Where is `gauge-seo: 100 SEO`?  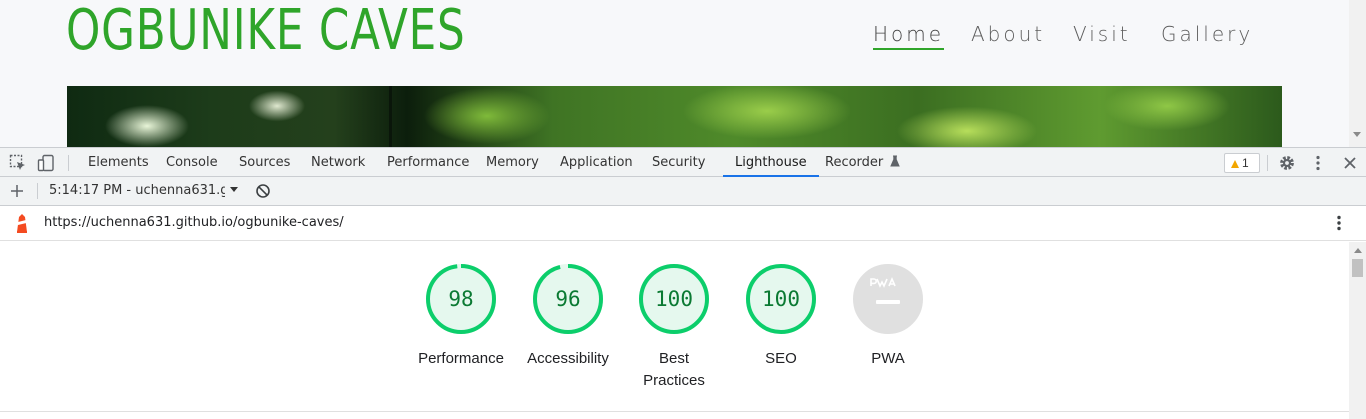
gauge-seo: 100 SEO is located at coordinates (781, 316).